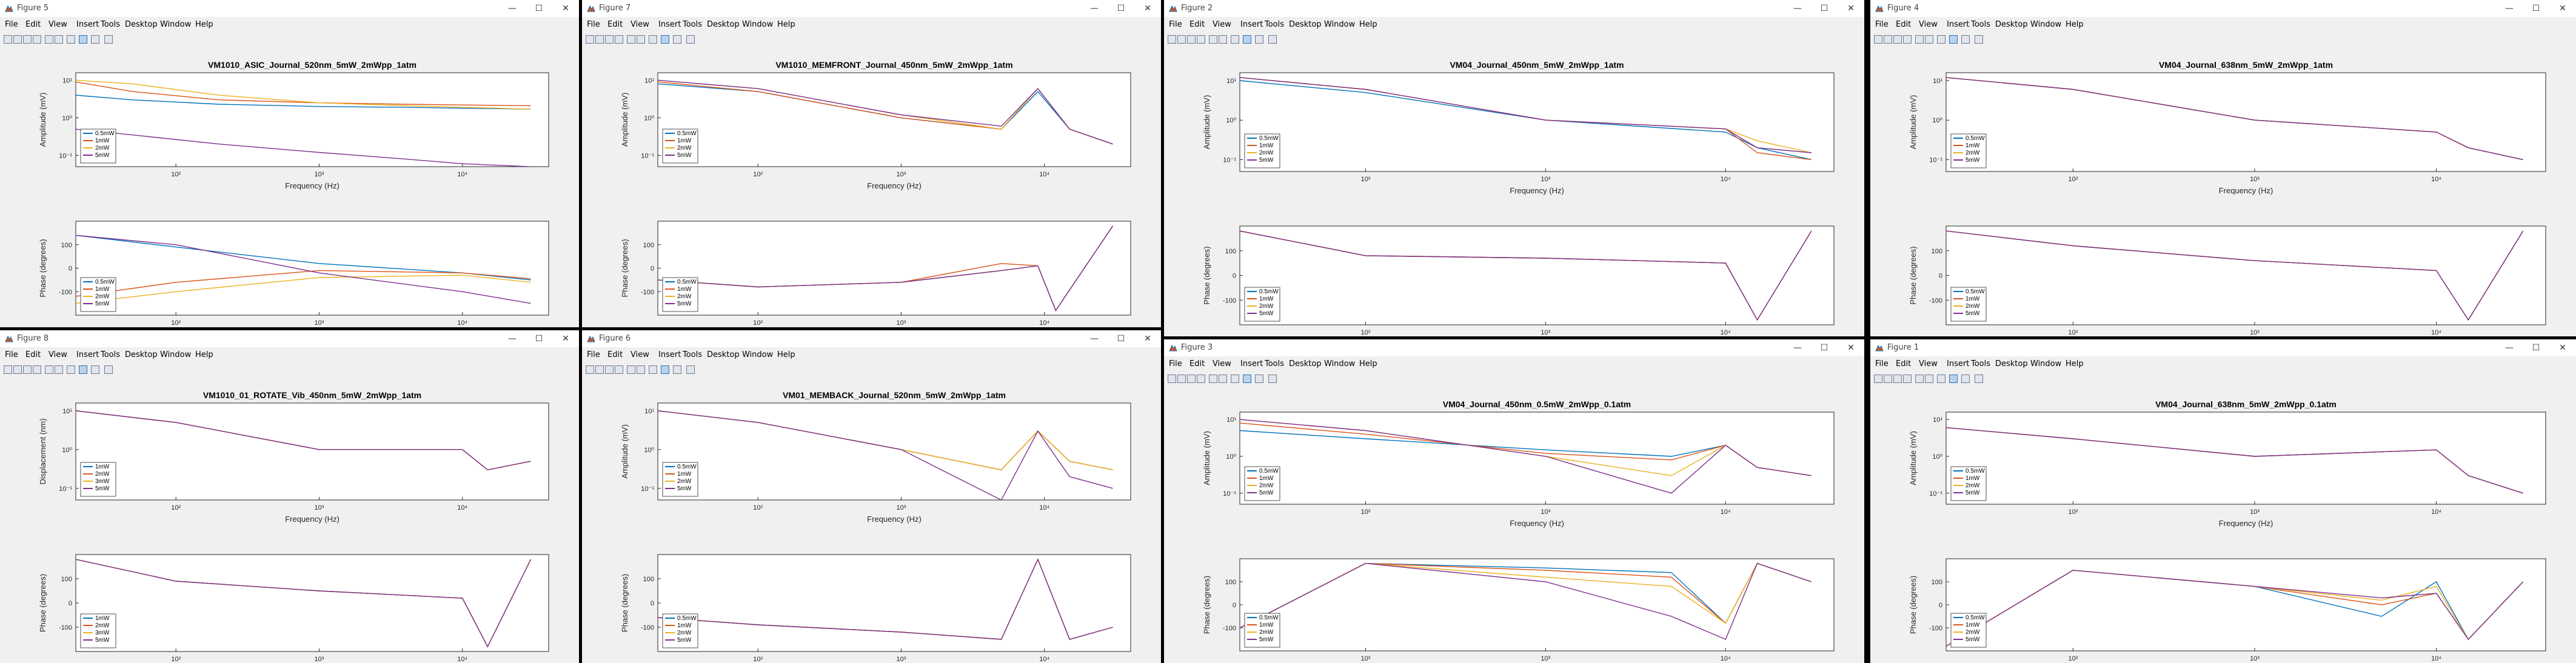 The width and height of the screenshot is (2576, 663). What do you see at coordinates (1514, 8) in the screenshot?
I see `title-bar: Figure 2 — ☐ ✕` at bounding box center [1514, 8].